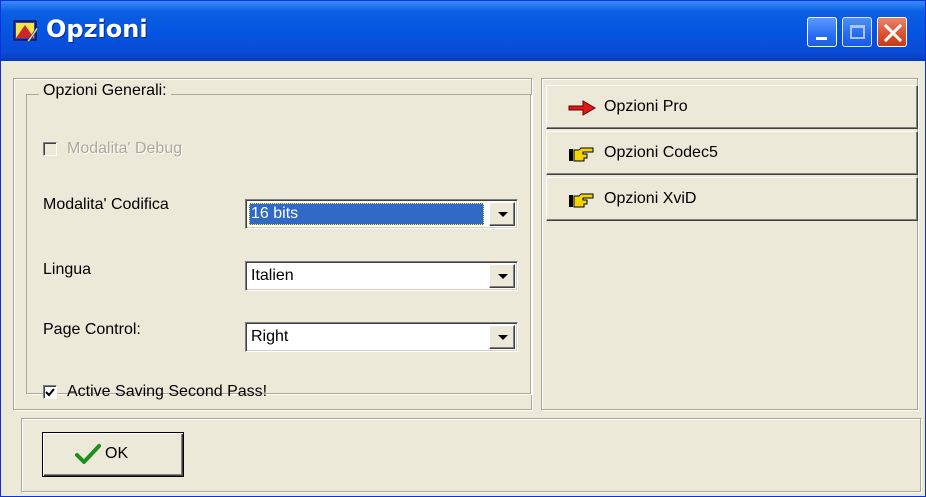 The height and width of the screenshot is (497, 926). I want to click on encoding-mode-select: 16 bits, so click(381, 214).